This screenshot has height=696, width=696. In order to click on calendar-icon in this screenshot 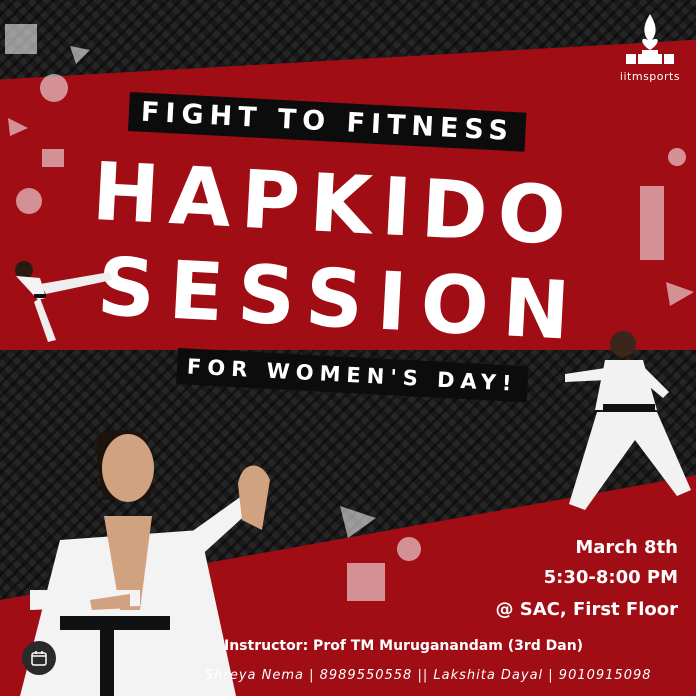, I will do `click(39, 658)`.